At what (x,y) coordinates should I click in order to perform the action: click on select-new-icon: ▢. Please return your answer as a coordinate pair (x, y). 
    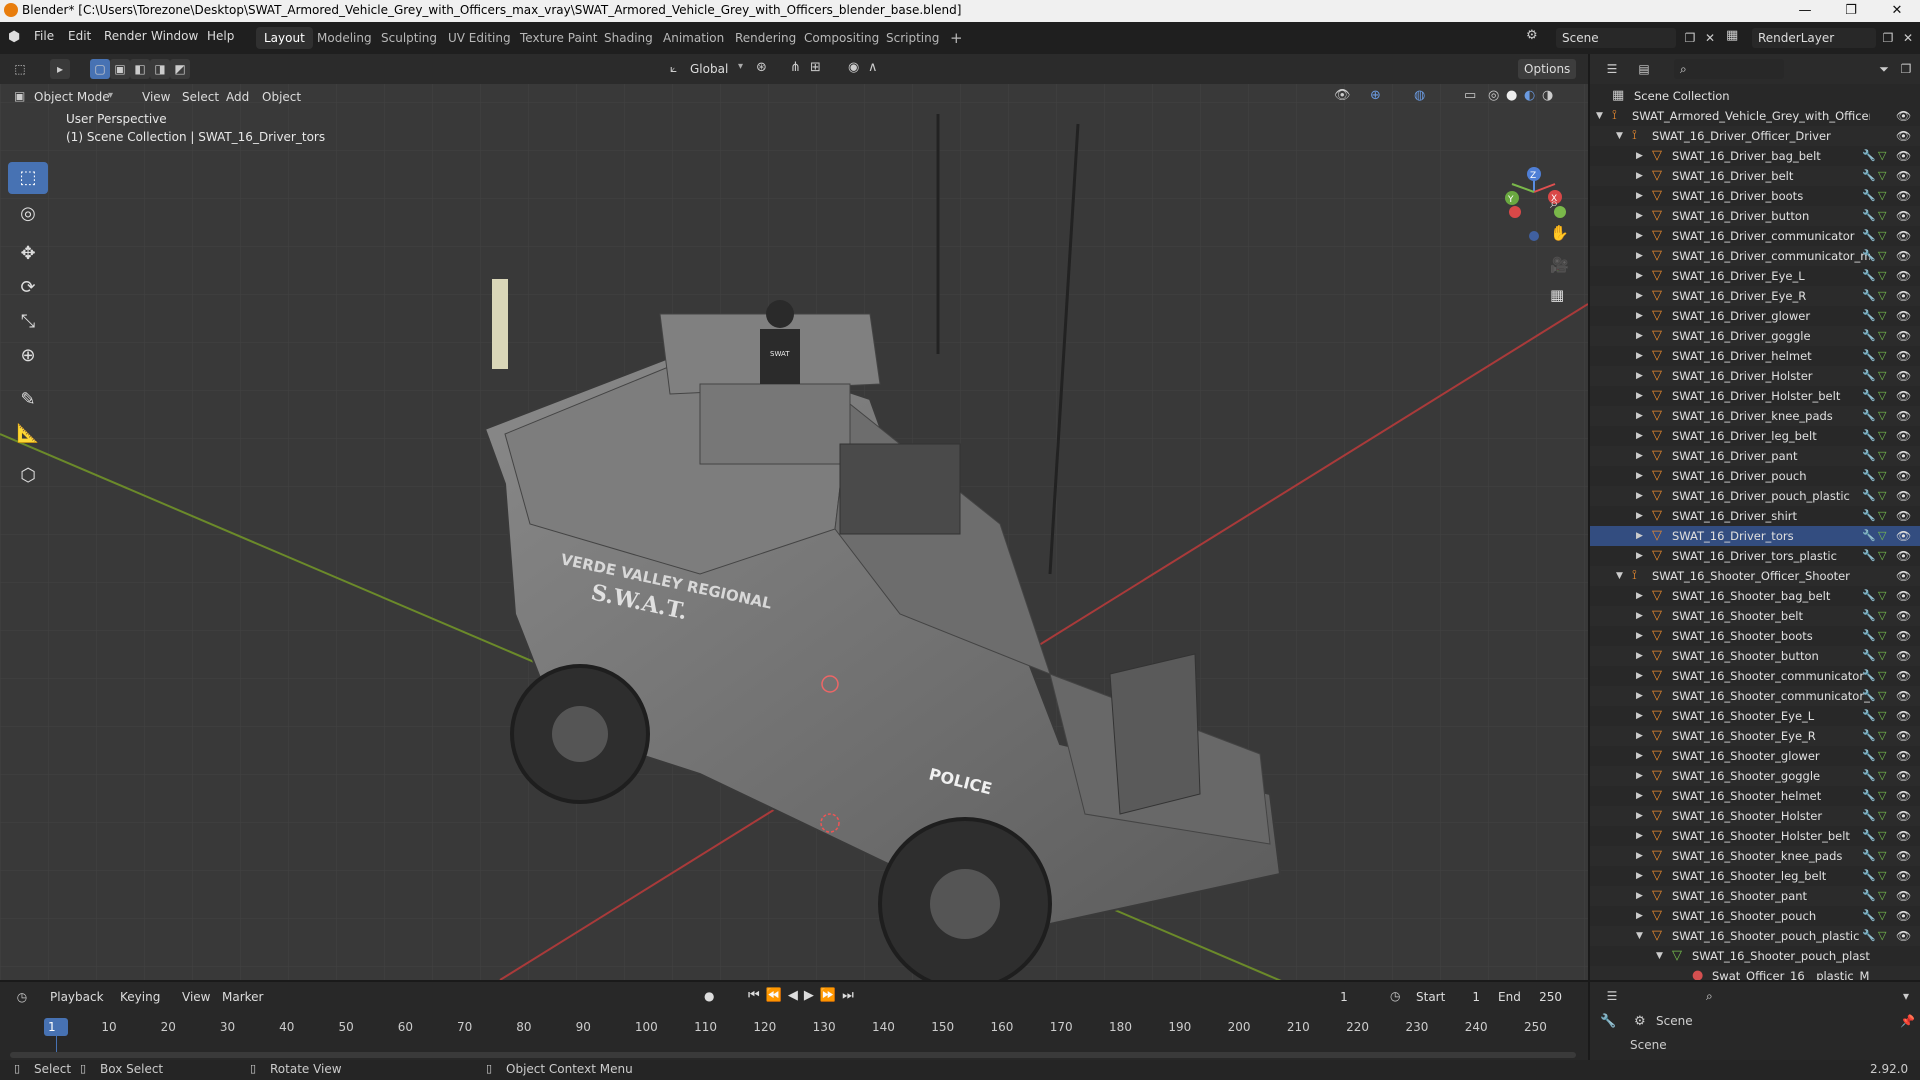
    Looking at the image, I should click on (100, 69).